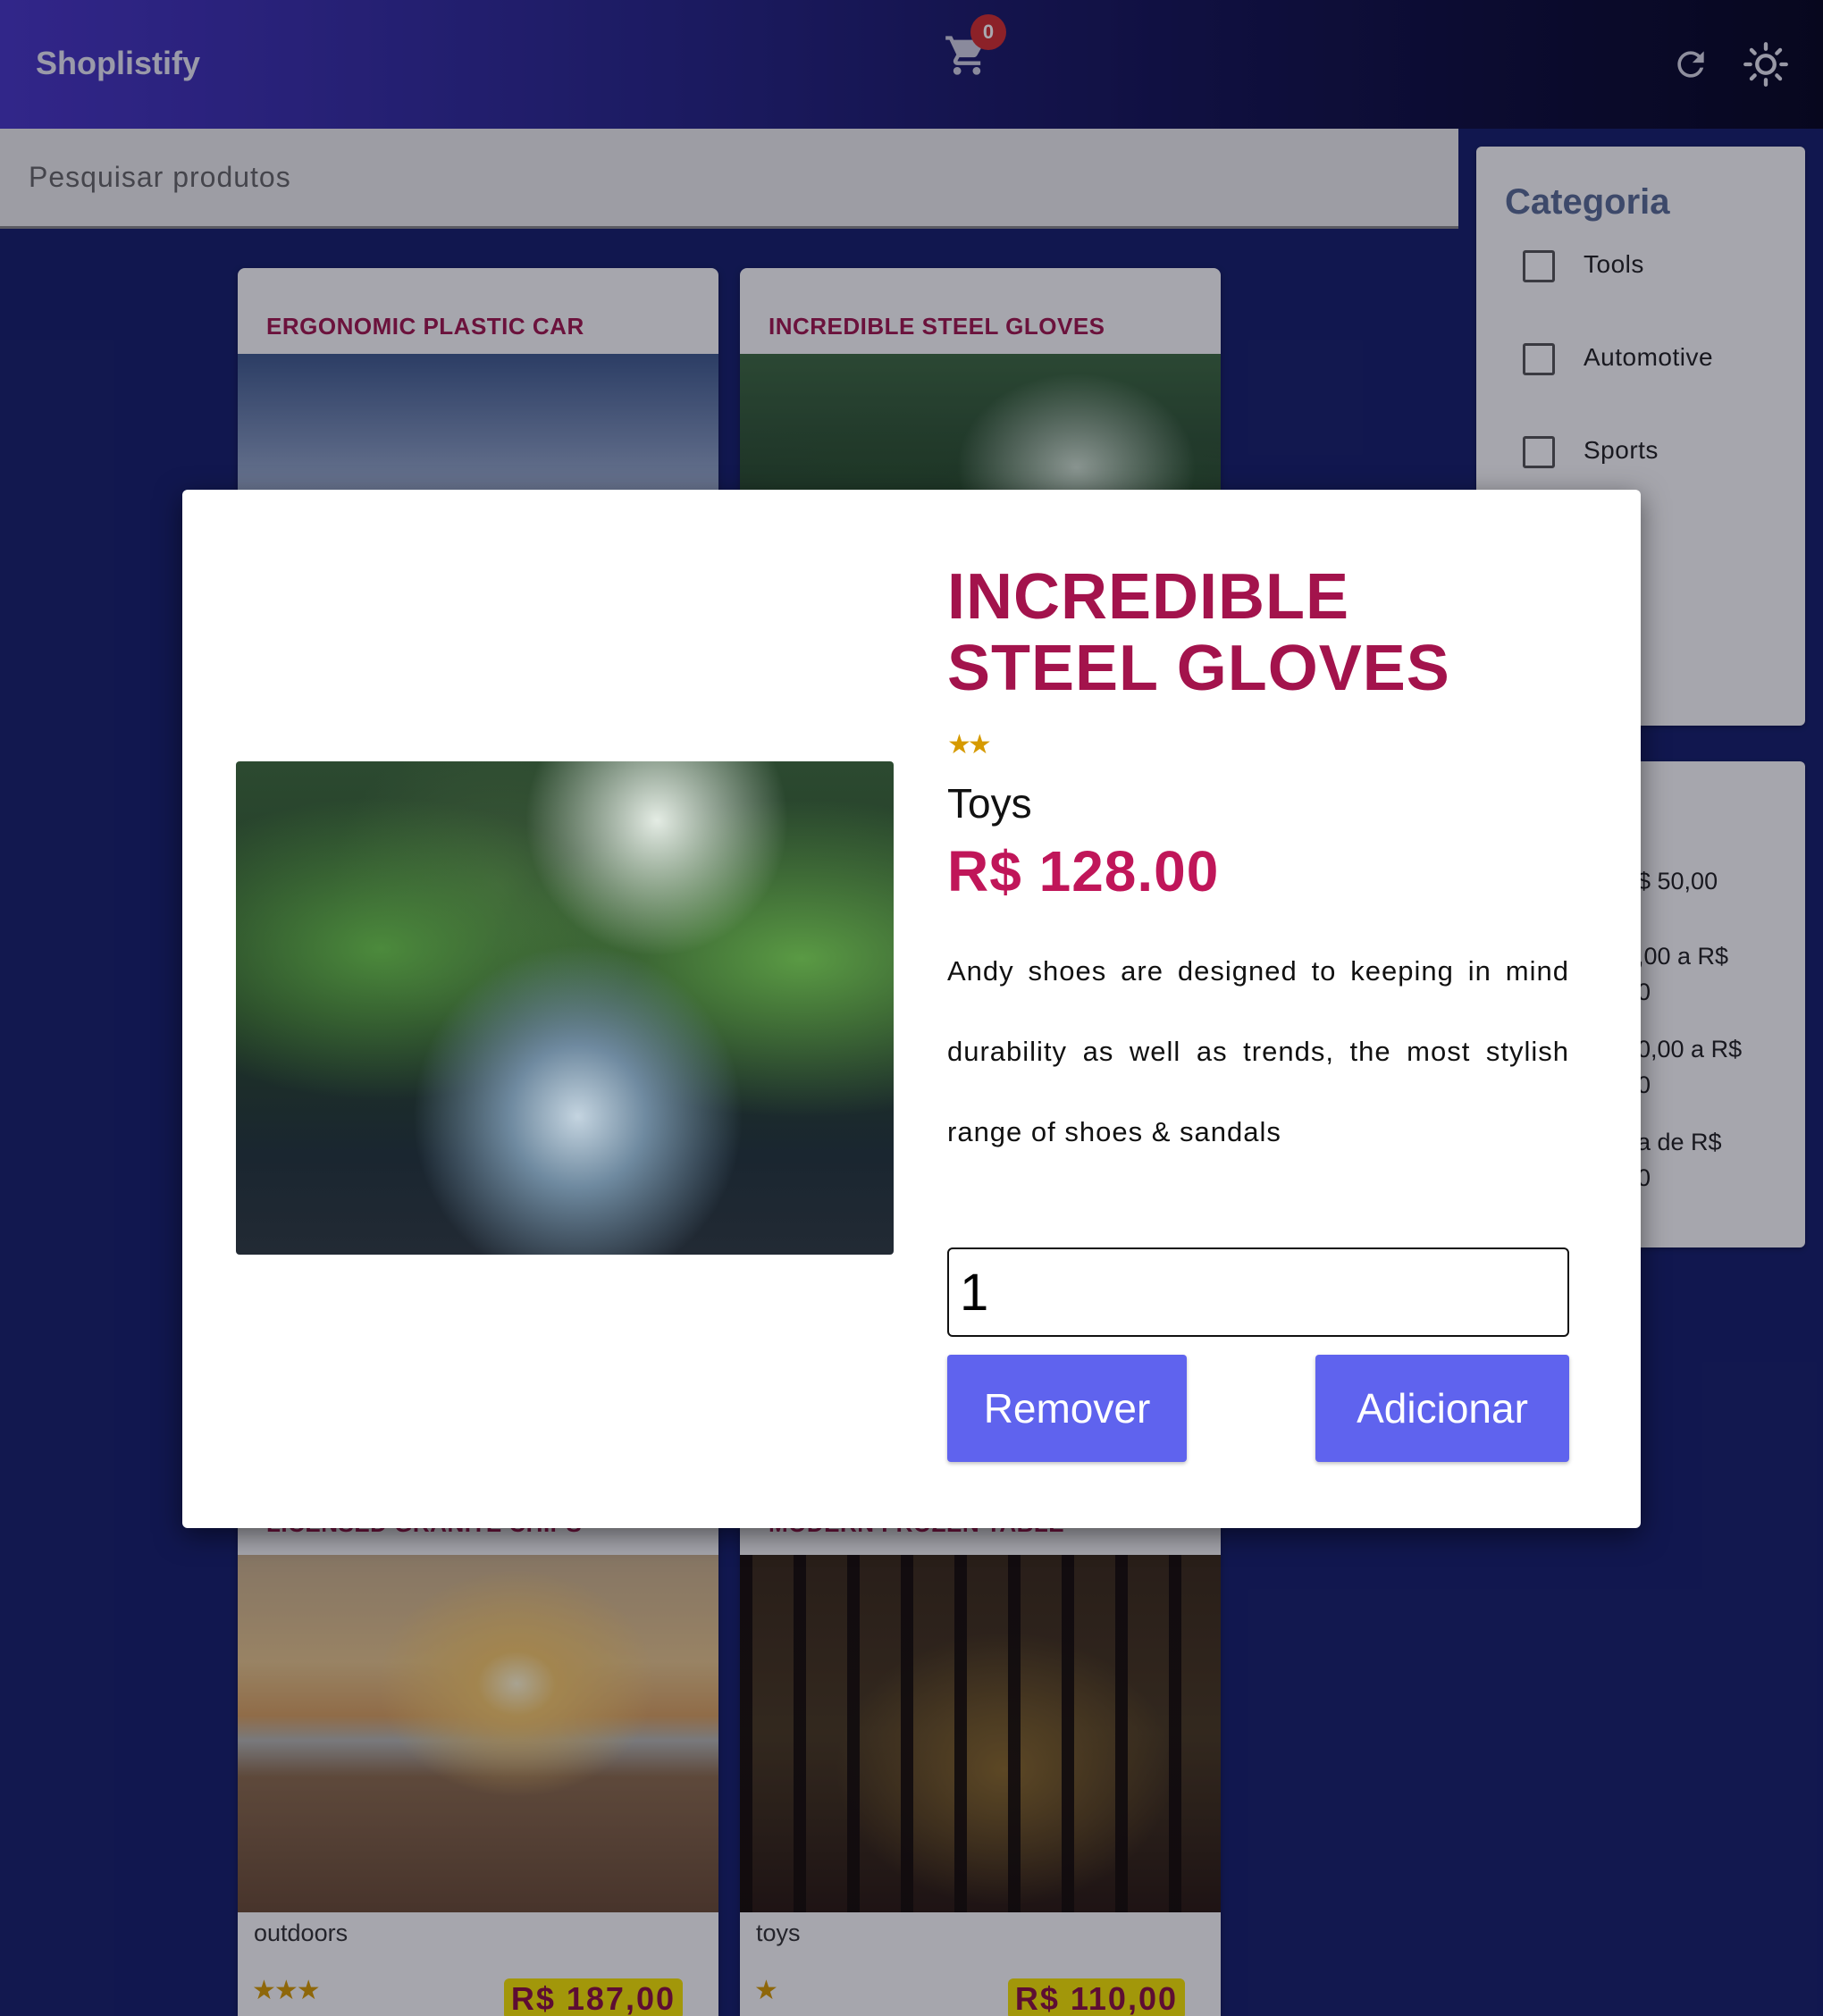  What do you see at coordinates (1442, 1408) in the screenshot?
I see `add-to-cart-button: Adicionar` at bounding box center [1442, 1408].